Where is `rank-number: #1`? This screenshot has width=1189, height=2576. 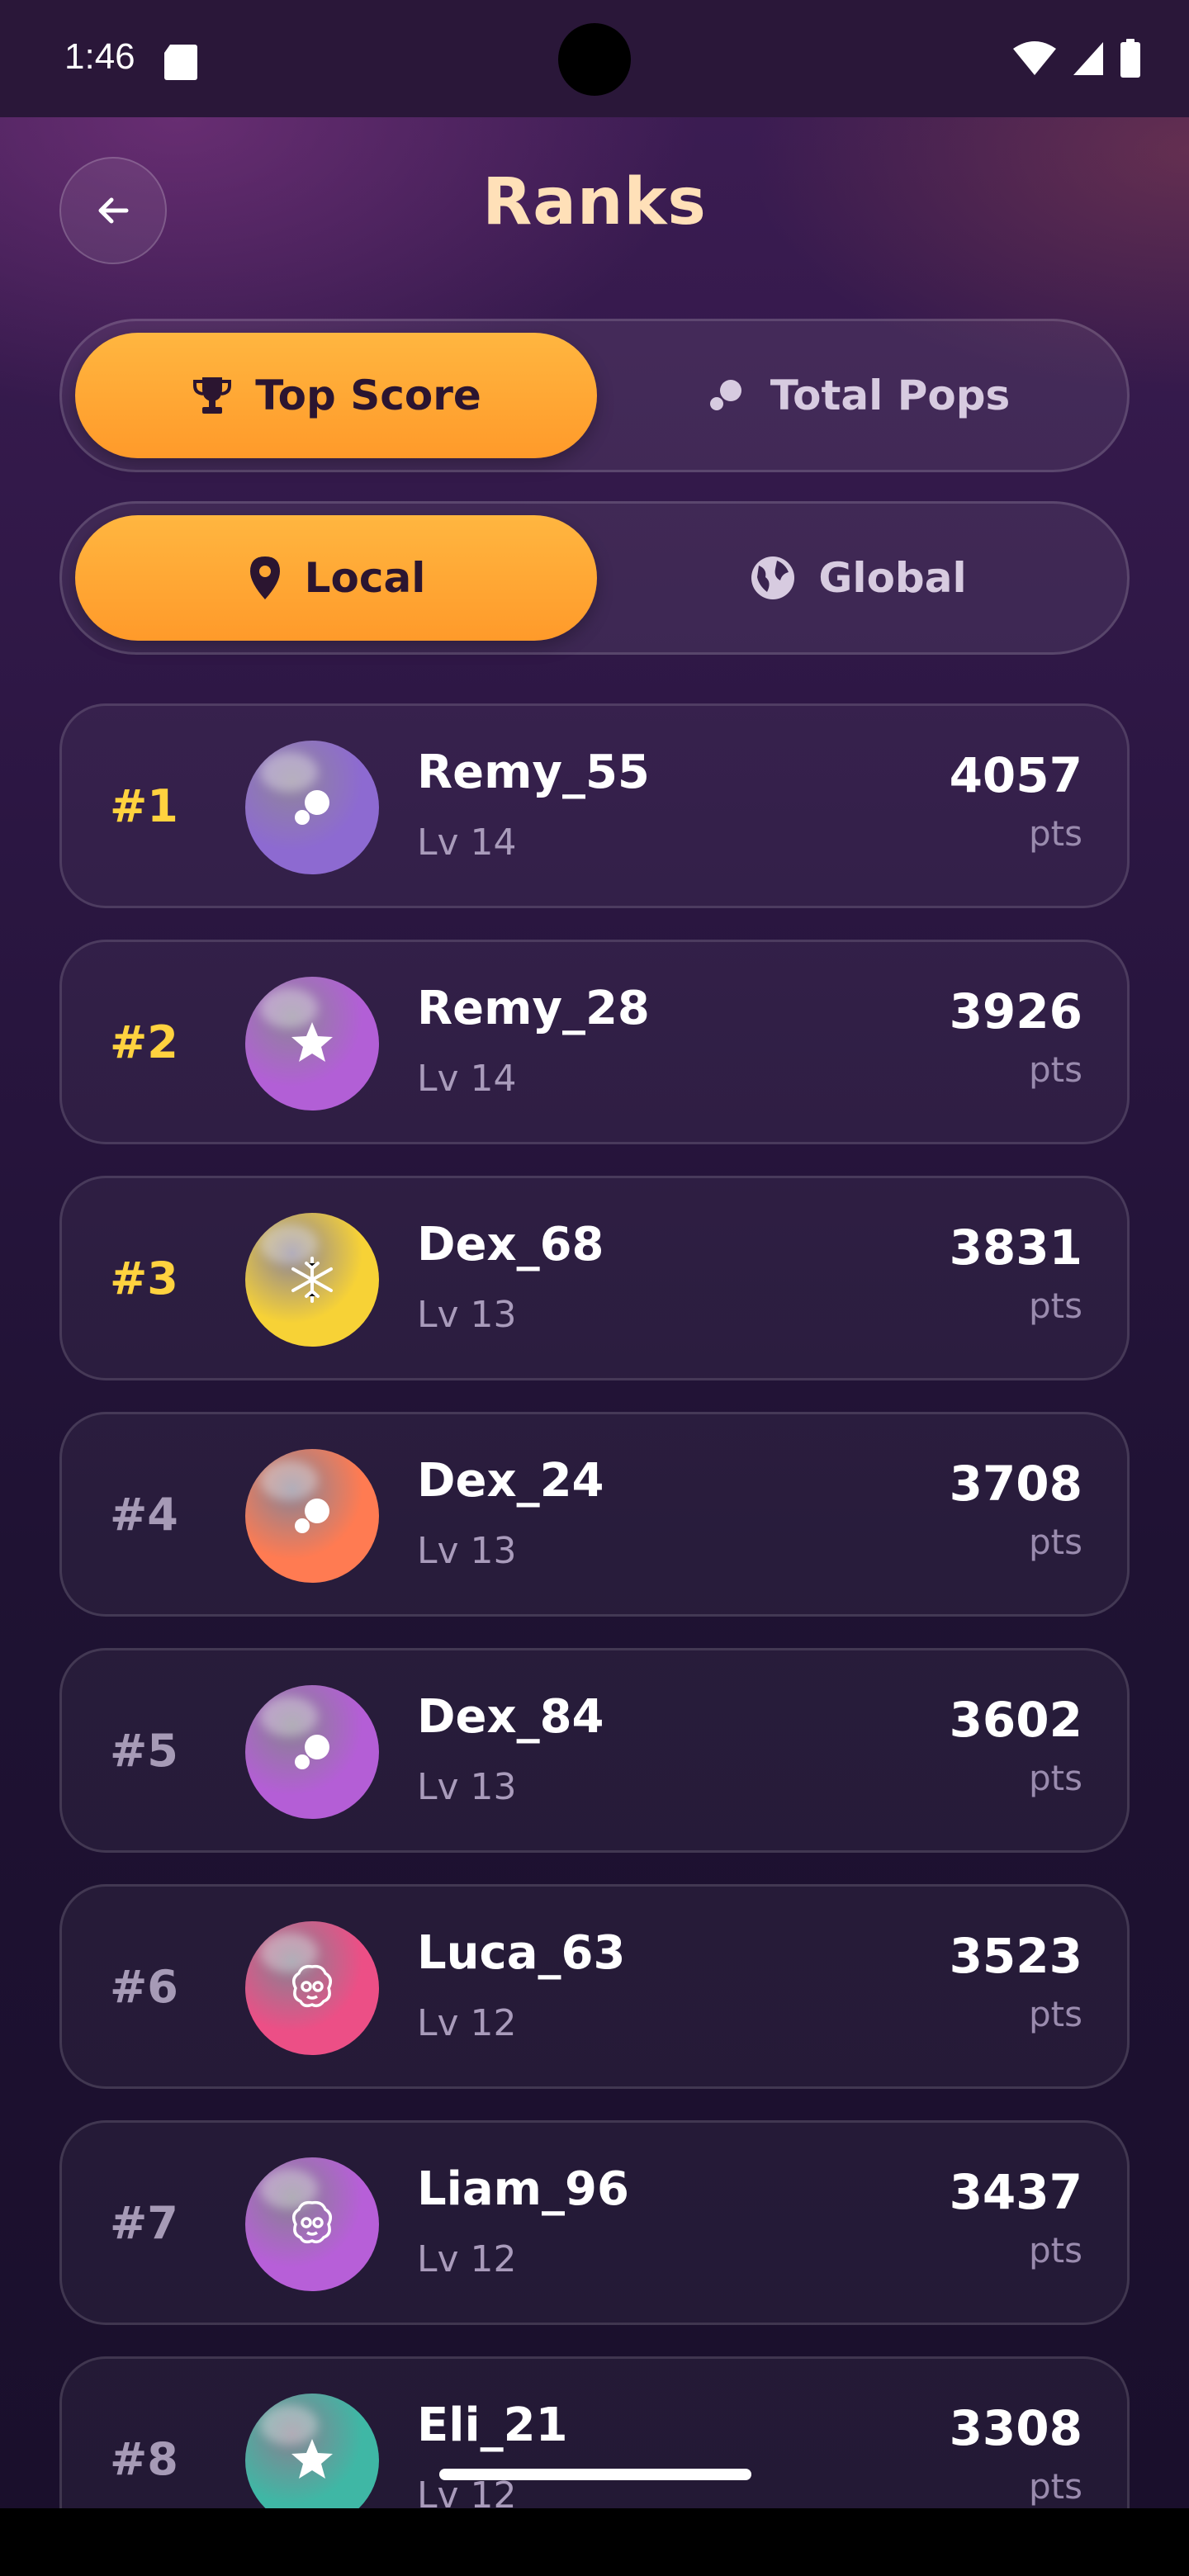
rank-number: #1 is located at coordinates (144, 805).